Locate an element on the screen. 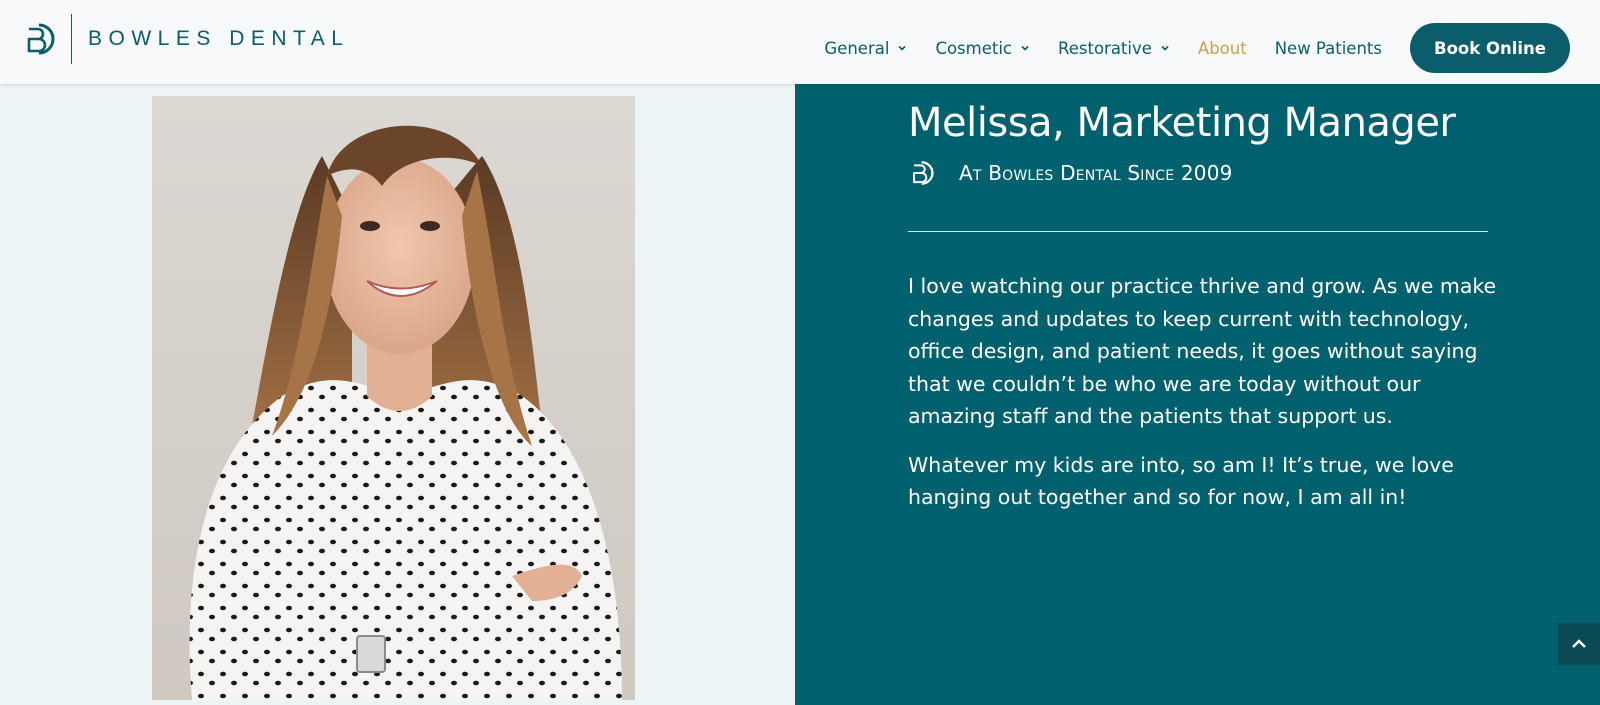  chevron-up-icon is located at coordinates (1579, 643).